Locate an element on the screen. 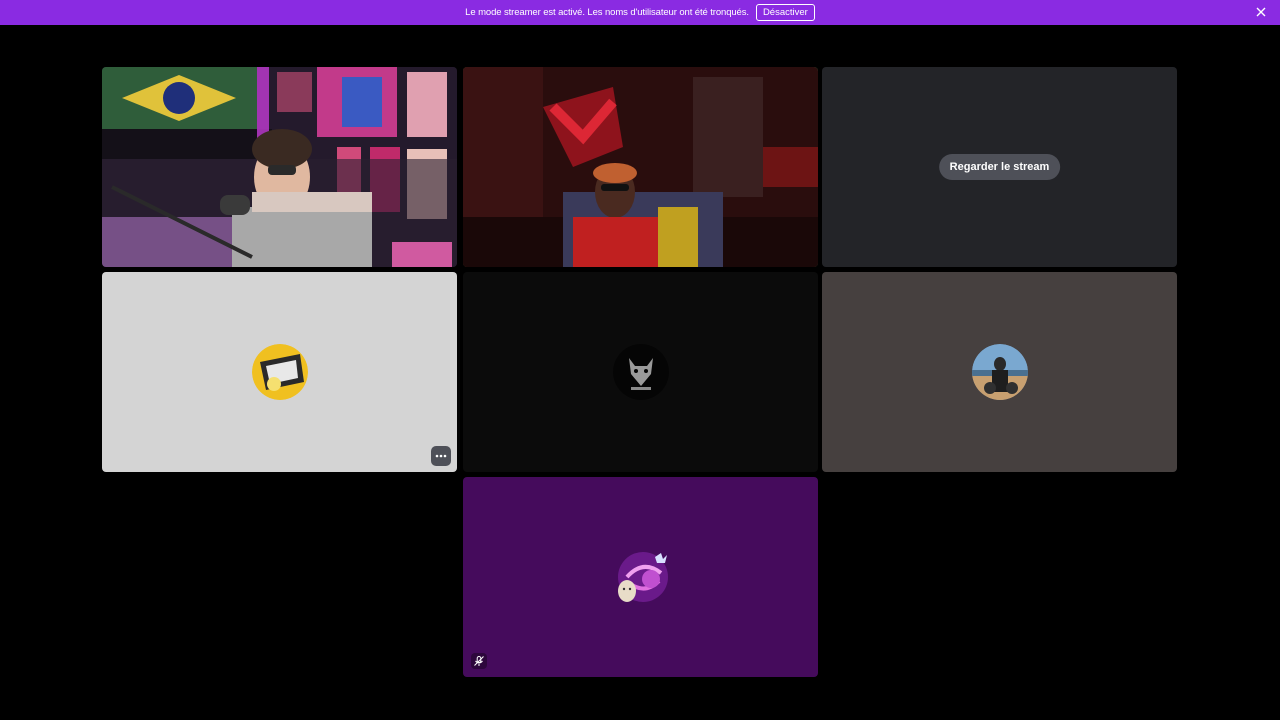  participant-video-tile-speaking is located at coordinates (640, 167).